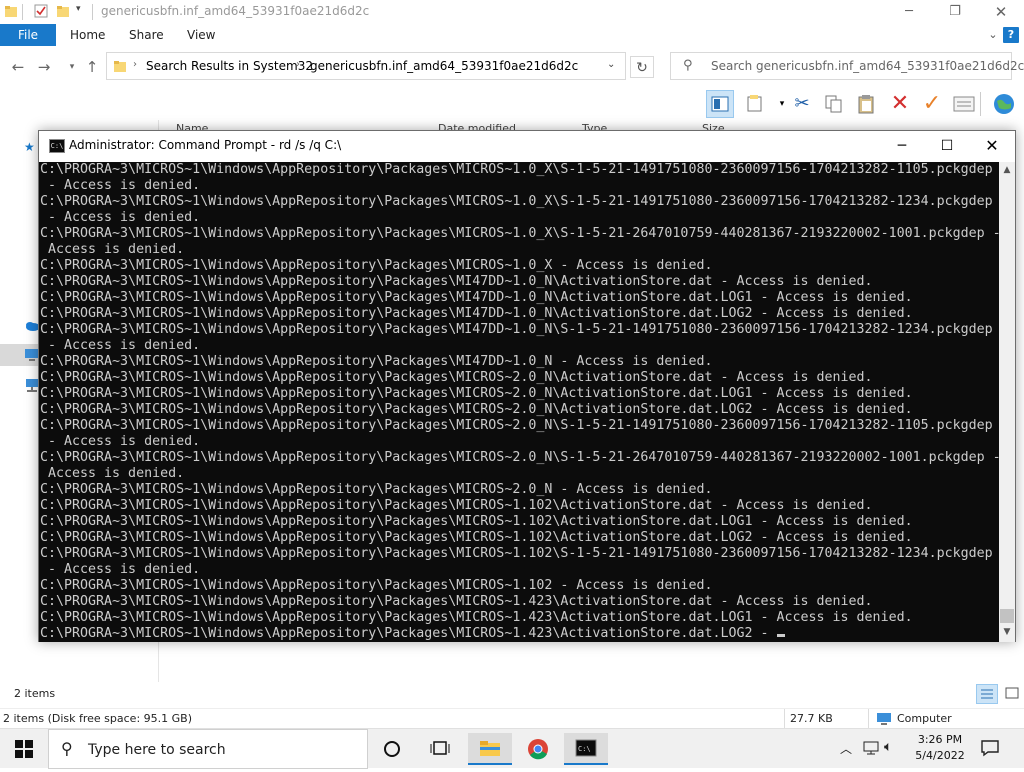 The height and width of the screenshot is (772, 1024). I want to click on start-button, so click(24, 749).